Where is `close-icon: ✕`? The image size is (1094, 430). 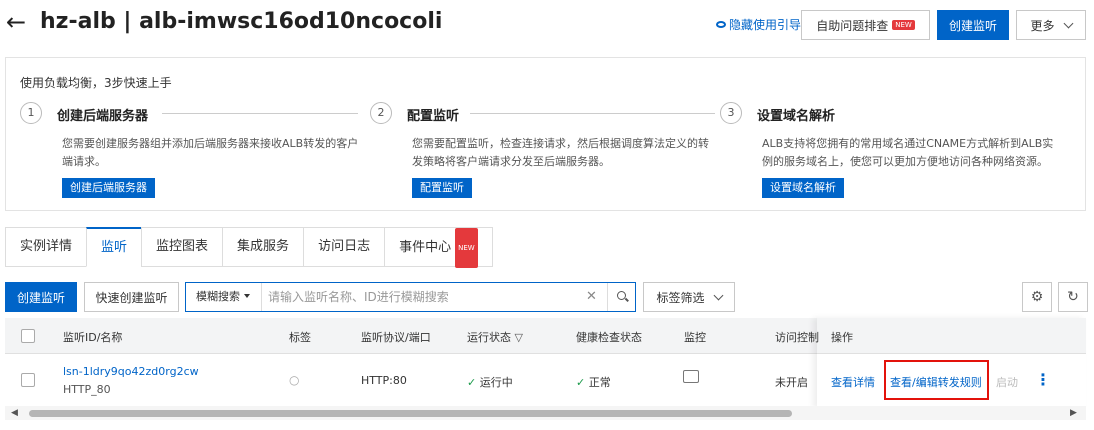 close-icon: ✕ is located at coordinates (591, 296).